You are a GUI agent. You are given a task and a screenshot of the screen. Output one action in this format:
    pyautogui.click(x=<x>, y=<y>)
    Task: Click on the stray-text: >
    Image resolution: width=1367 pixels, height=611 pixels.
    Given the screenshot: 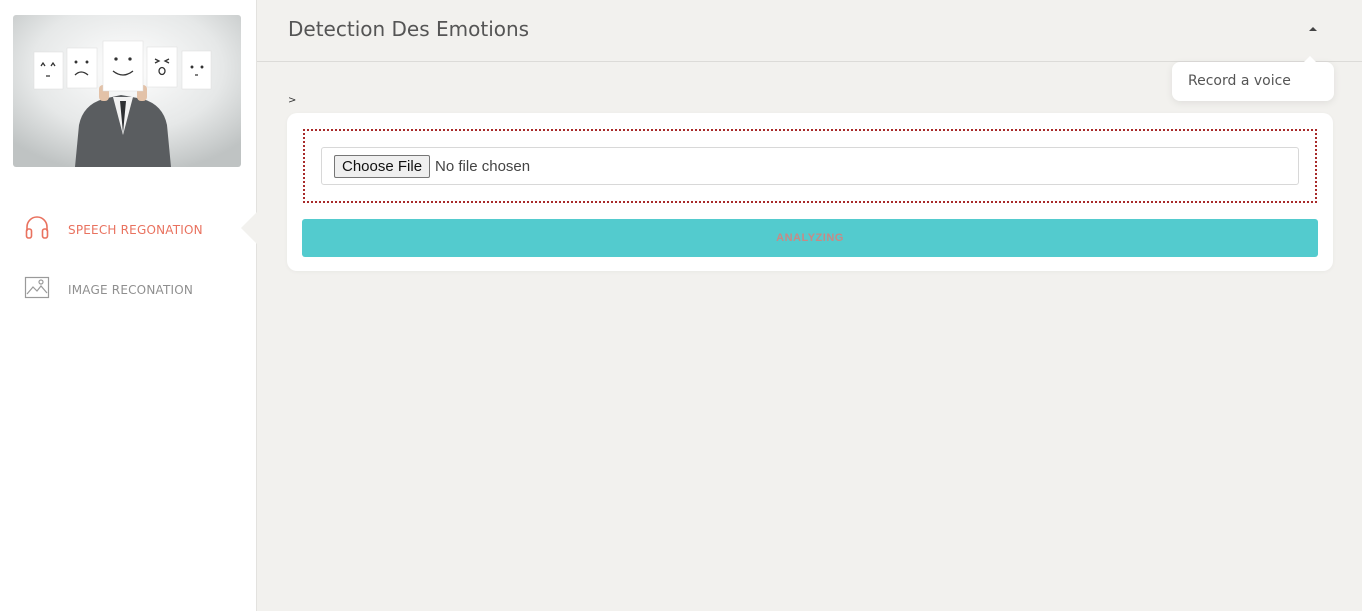 What is the action you would take?
    pyautogui.click(x=292, y=100)
    